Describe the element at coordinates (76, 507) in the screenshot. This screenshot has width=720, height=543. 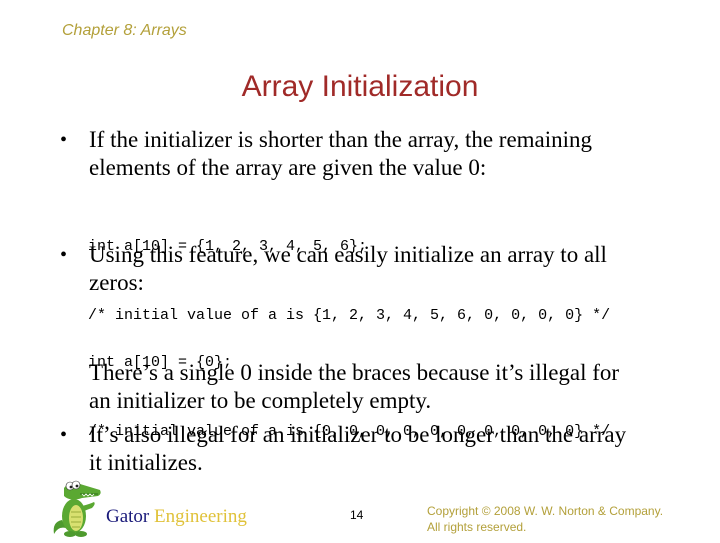
I see `gator-mascot-icon` at that location.